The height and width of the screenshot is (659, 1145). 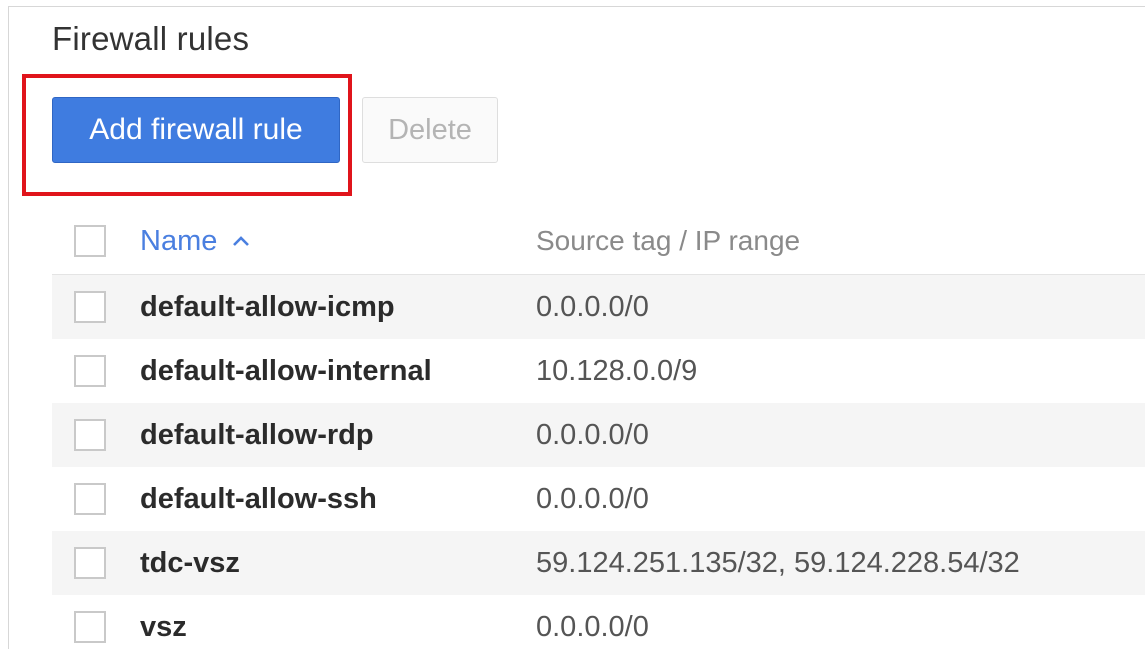 I want to click on rule-name: default-allow-ssh, so click(x=258, y=499).